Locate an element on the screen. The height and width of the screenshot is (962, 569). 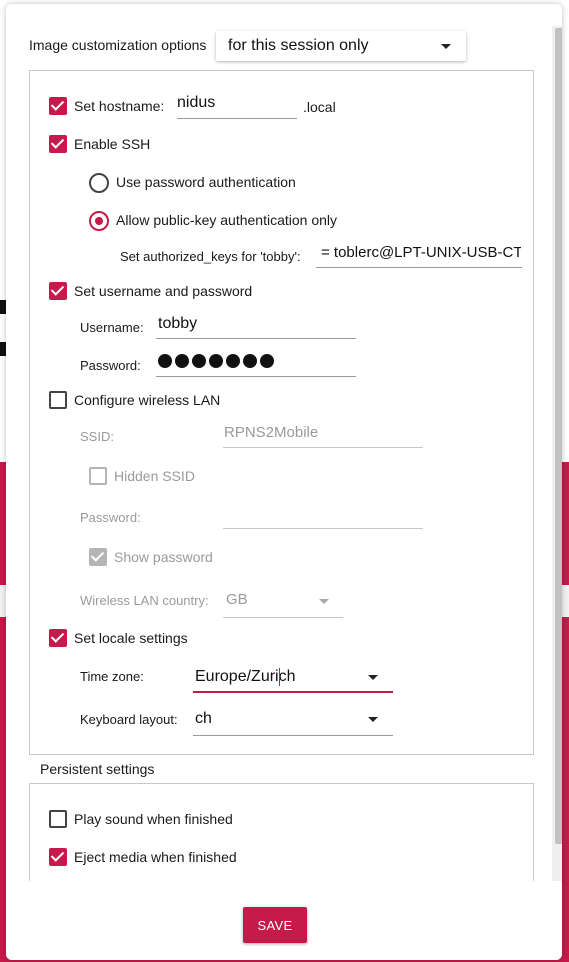
hostname-suffix: .local is located at coordinates (319, 107).